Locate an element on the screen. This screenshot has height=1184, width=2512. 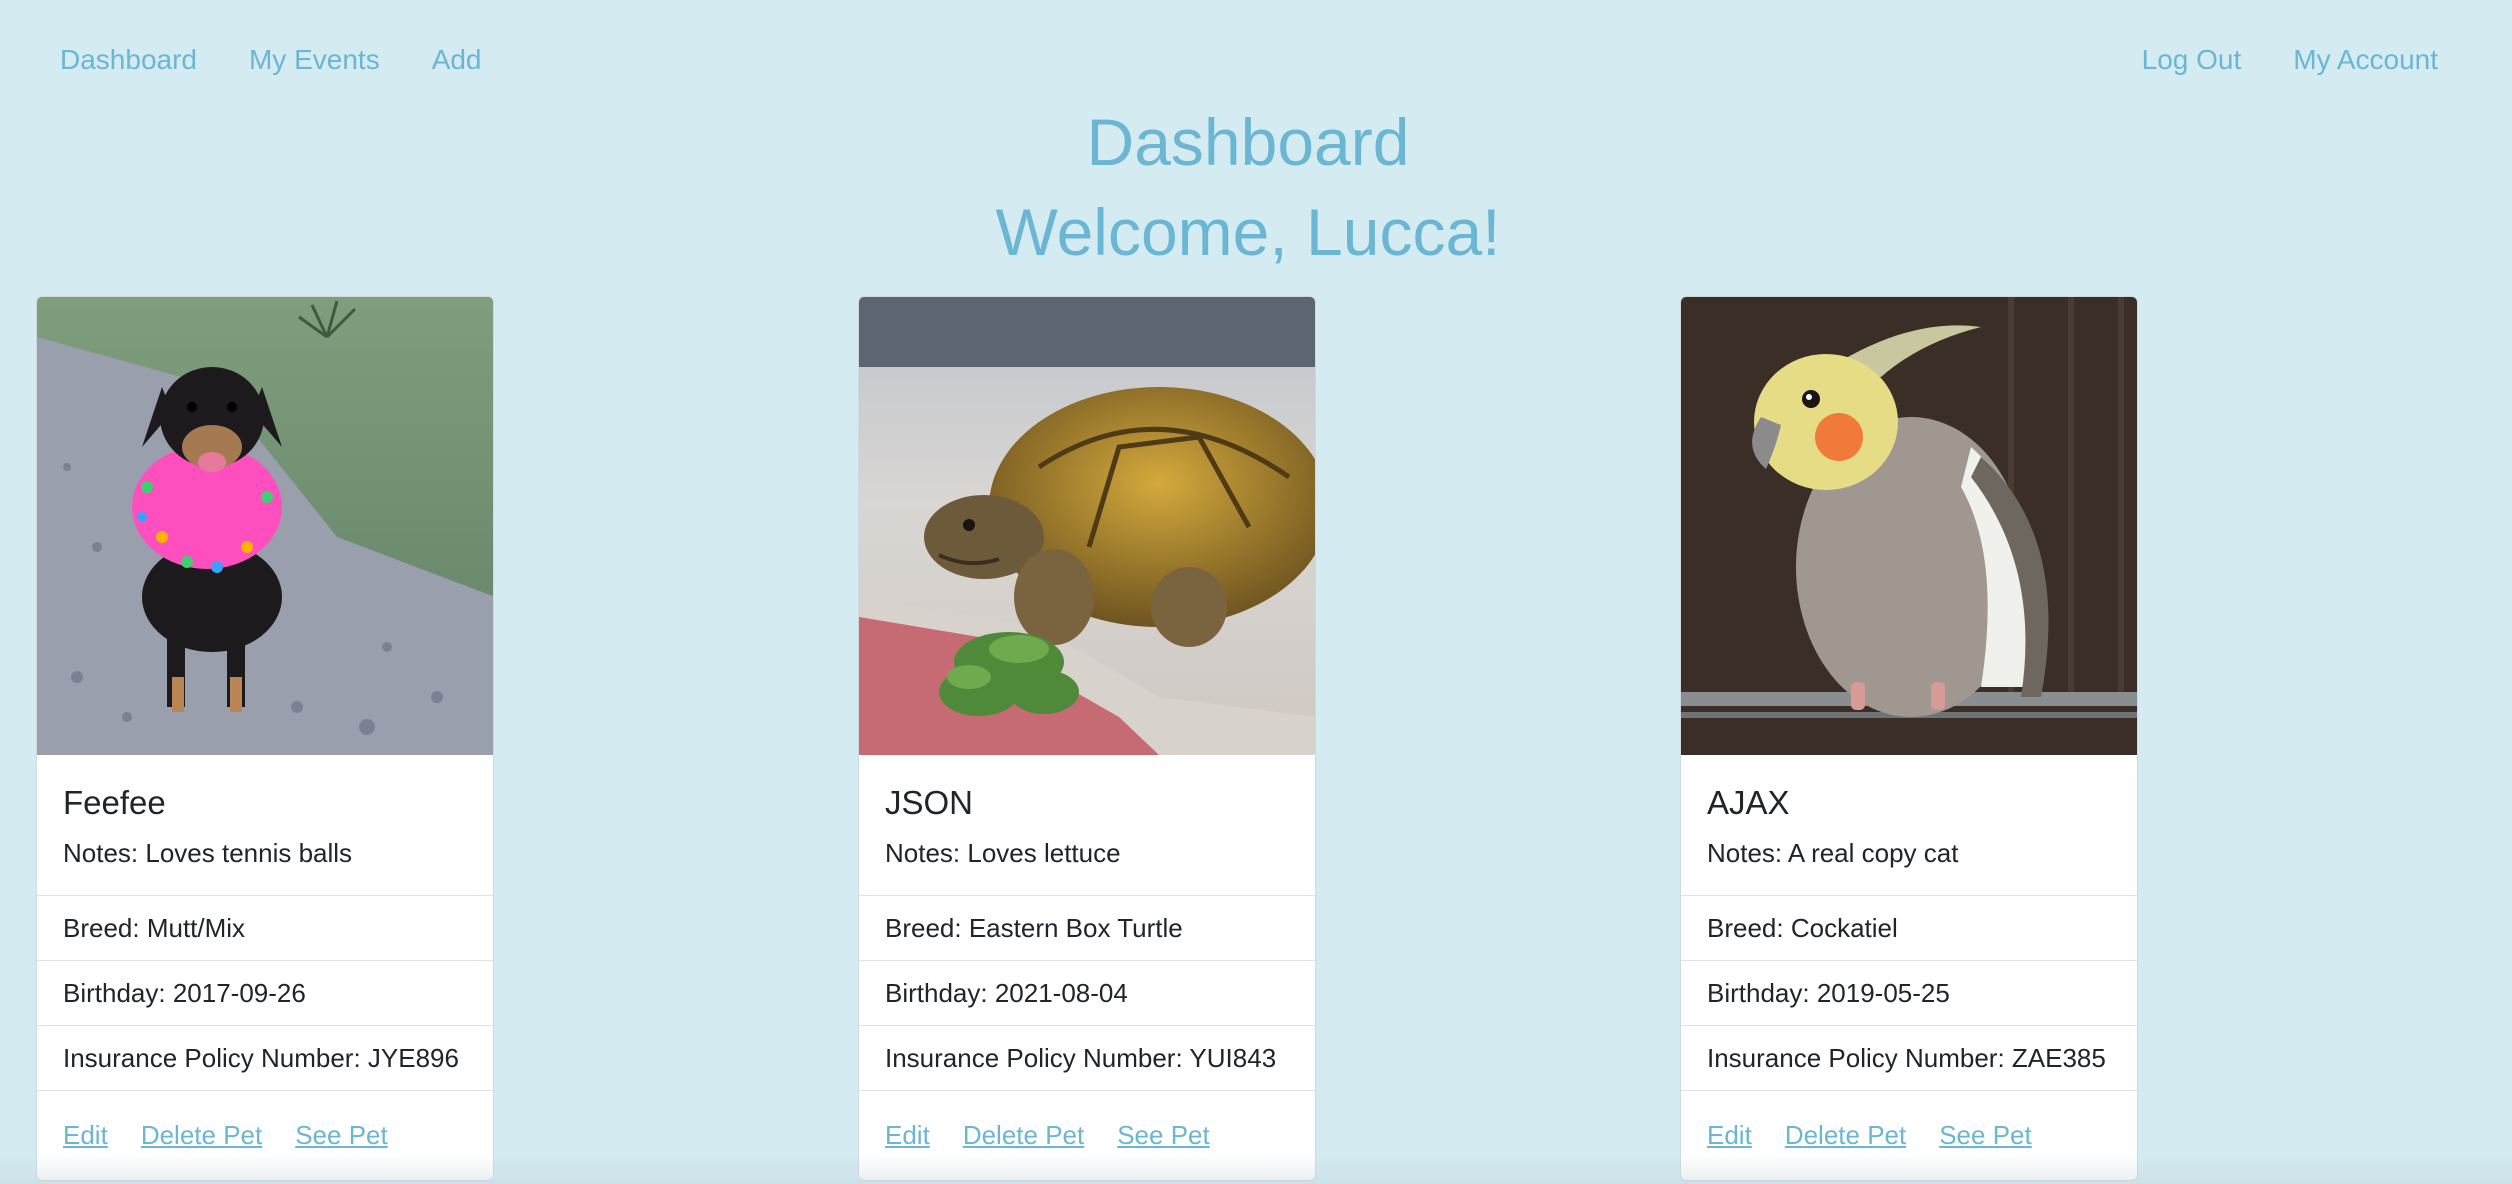
cockatiel-photo is located at coordinates (1909, 526).